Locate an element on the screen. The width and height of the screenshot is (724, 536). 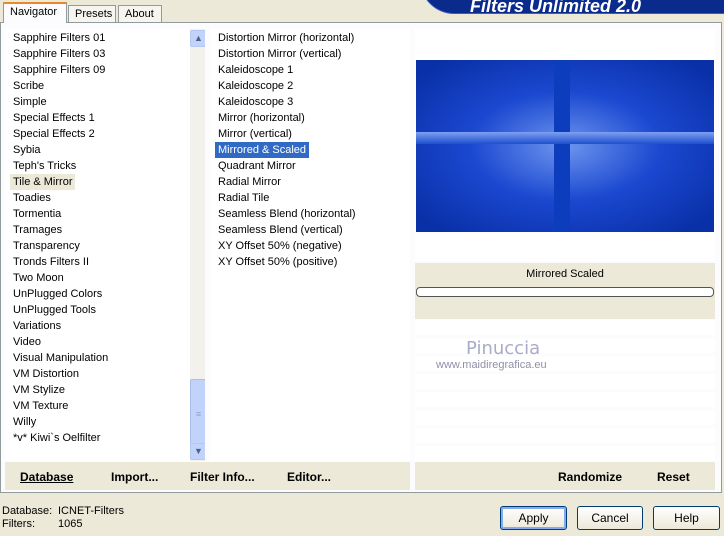
category-item-label: Sapphire Filters 09 is located at coordinates (59, 70).